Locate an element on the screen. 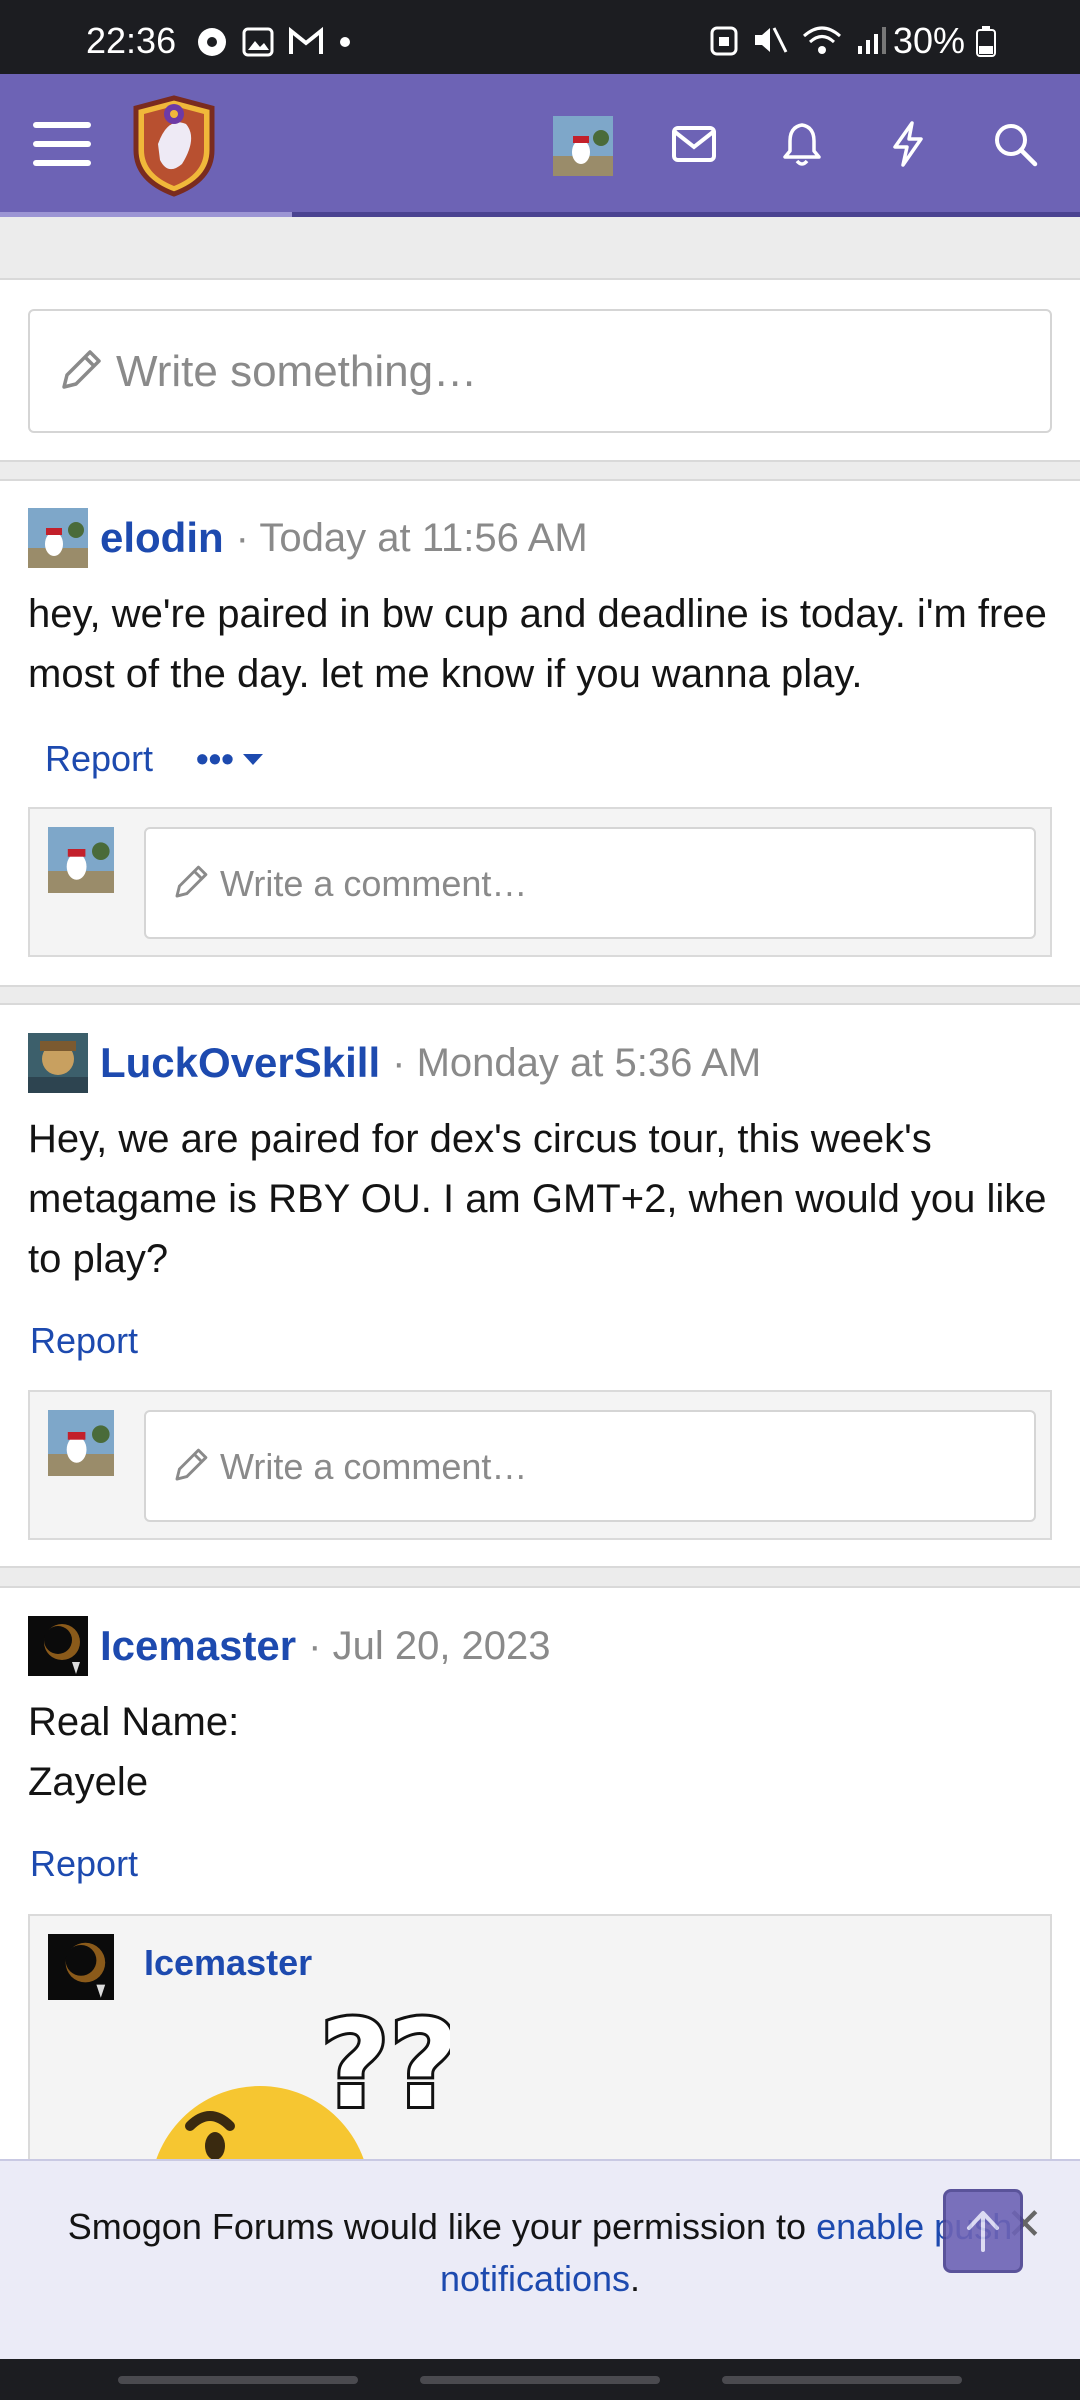 Image resolution: width=1080 pixels, height=2400 pixels. post-body: Real Name: Zayele is located at coordinates (543, 1752).